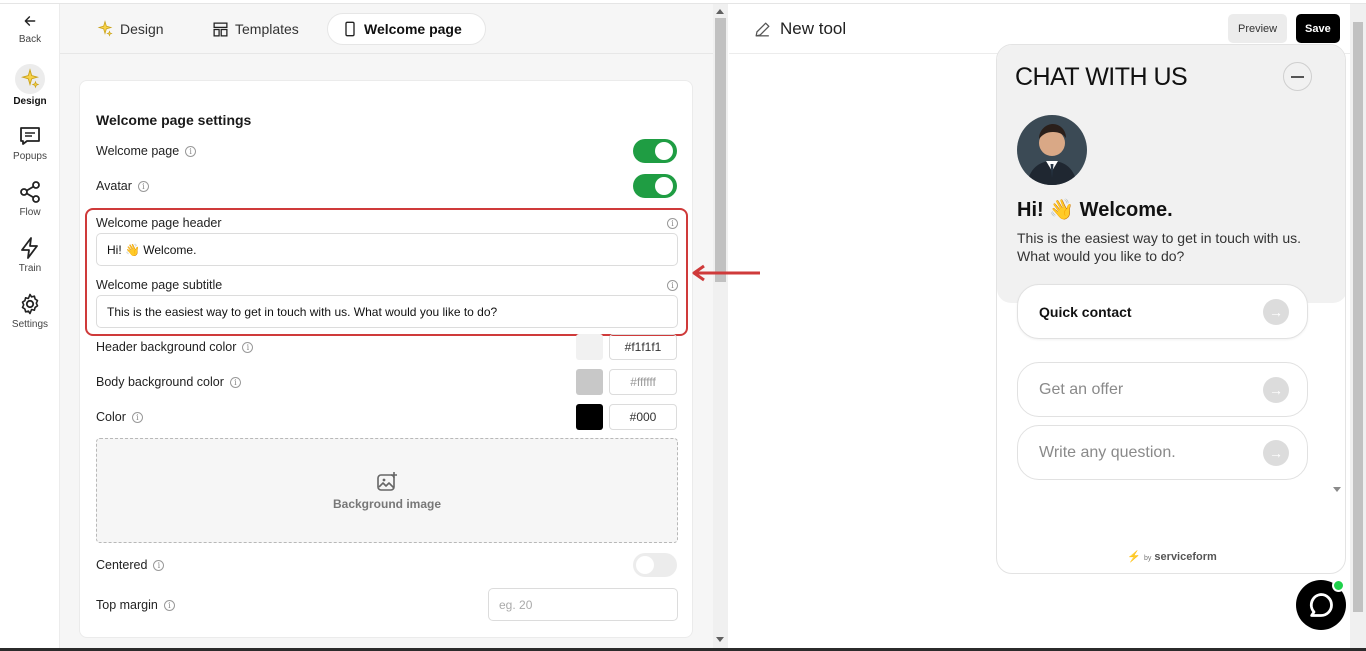 The width and height of the screenshot is (1366, 651). I want to click on rail-item-flow: Flow, so click(30, 199).